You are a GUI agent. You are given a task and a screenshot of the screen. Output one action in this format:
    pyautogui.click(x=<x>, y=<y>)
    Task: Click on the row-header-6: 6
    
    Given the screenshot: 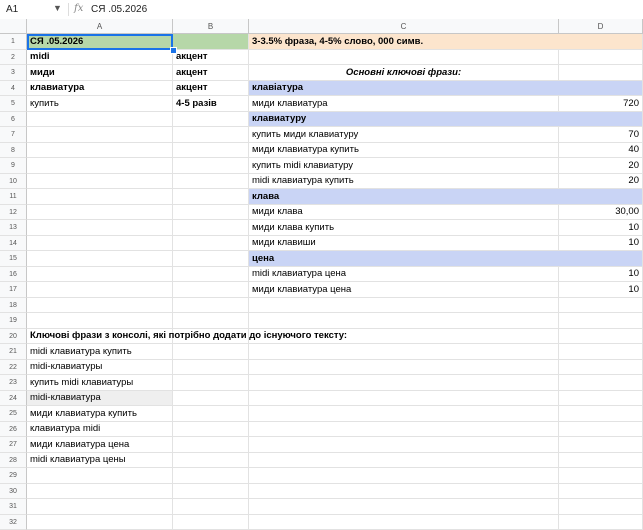 What is the action you would take?
    pyautogui.click(x=13, y=120)
    